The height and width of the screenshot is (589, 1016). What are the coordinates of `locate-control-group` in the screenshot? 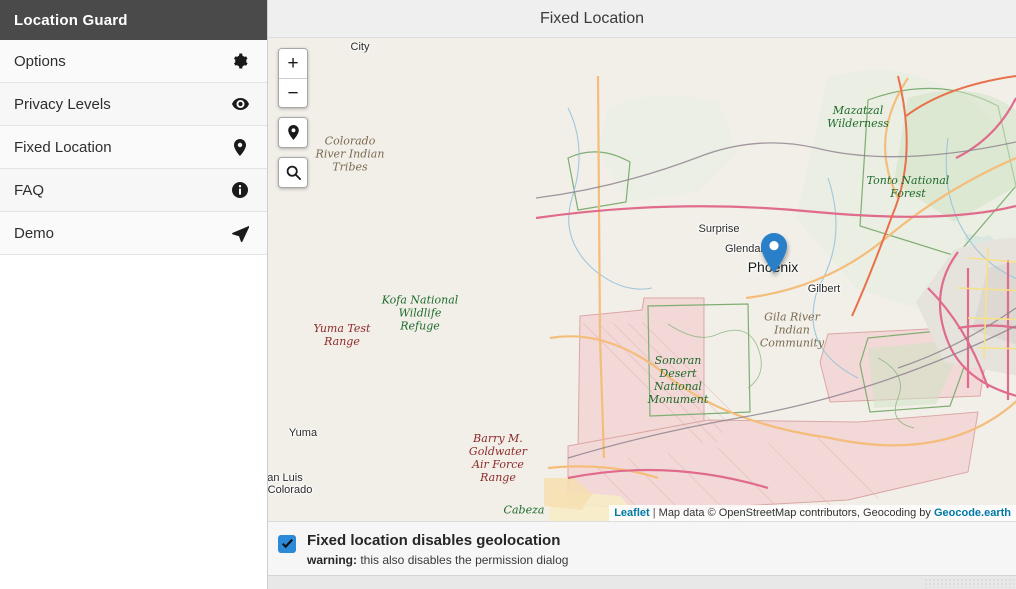 It's located at (293, 132).